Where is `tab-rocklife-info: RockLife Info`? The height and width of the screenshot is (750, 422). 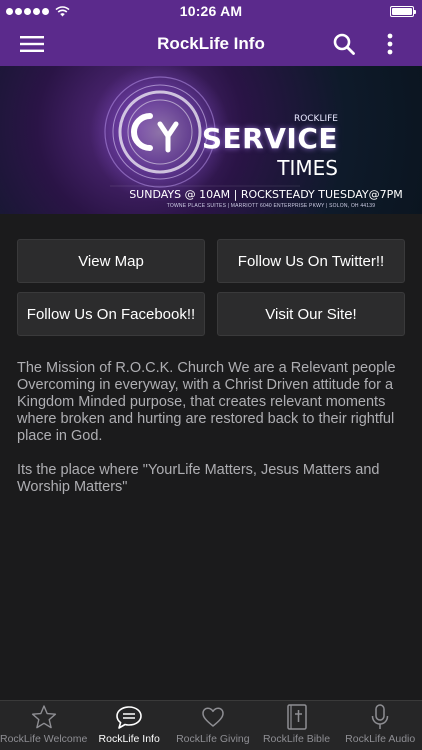 tab-rocklife-info: RockLife Info is located at coordinates (129, 725).